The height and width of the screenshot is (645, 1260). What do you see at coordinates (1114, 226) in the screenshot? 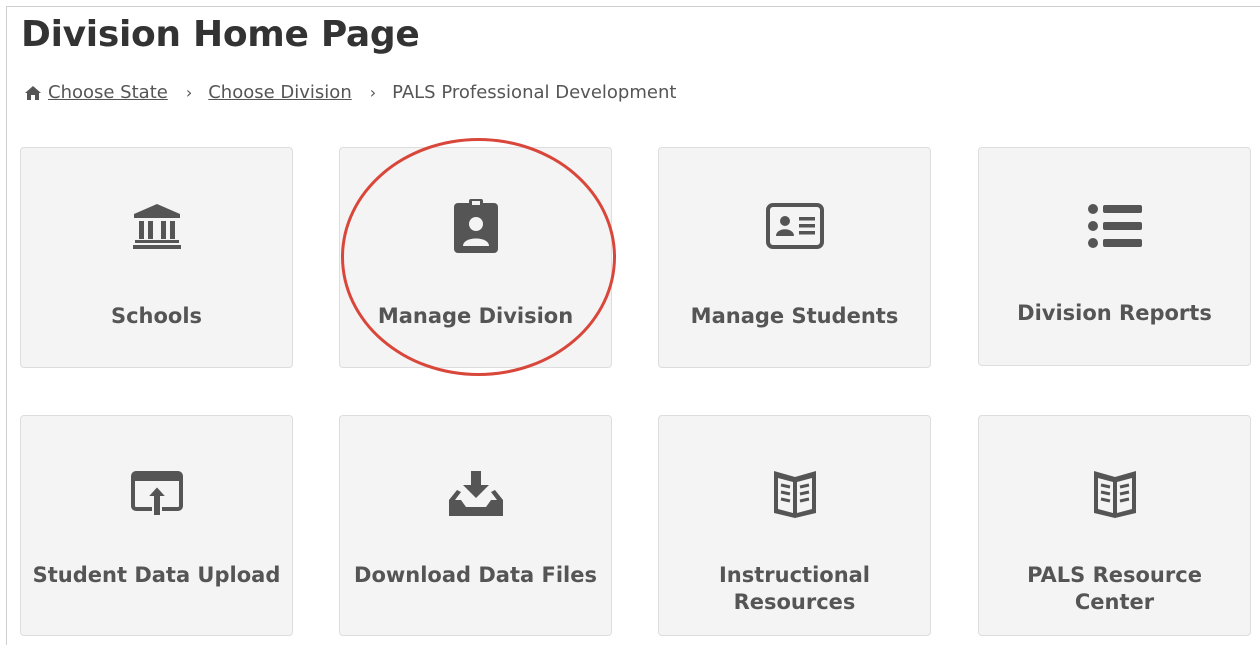
I see `list-icon` at bounding box center [1114, 226].